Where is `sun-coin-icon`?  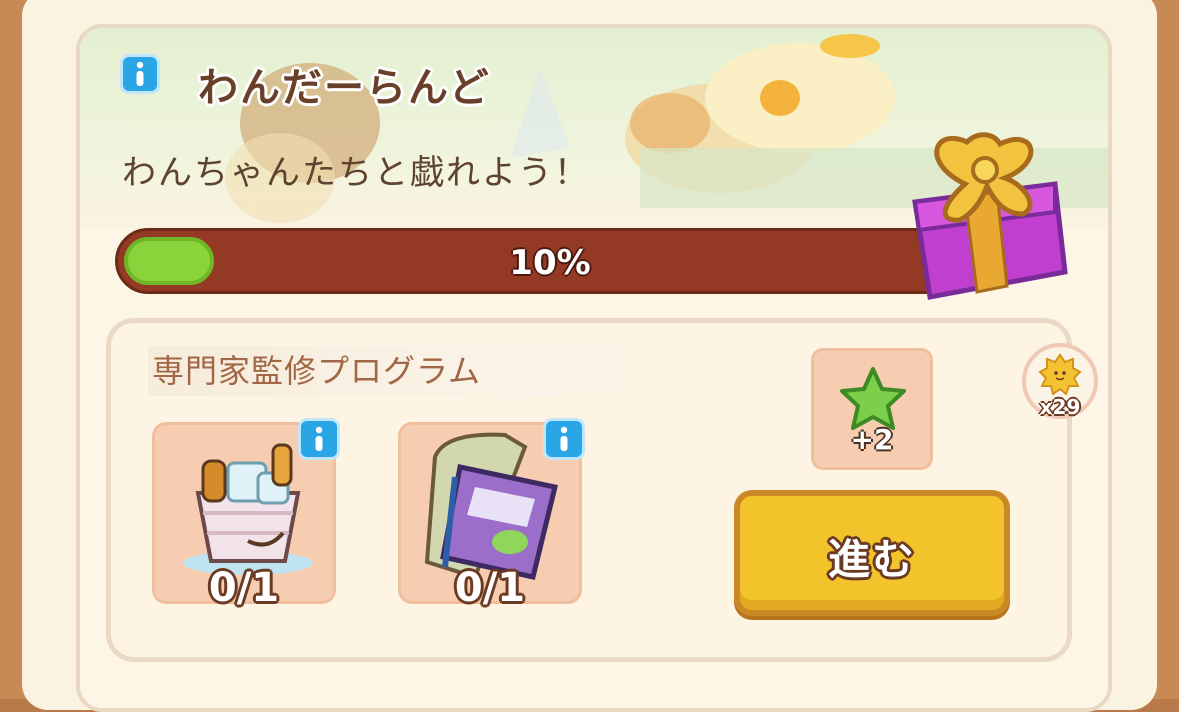
sun-coin-icon is located at coordinates (1060, 374).